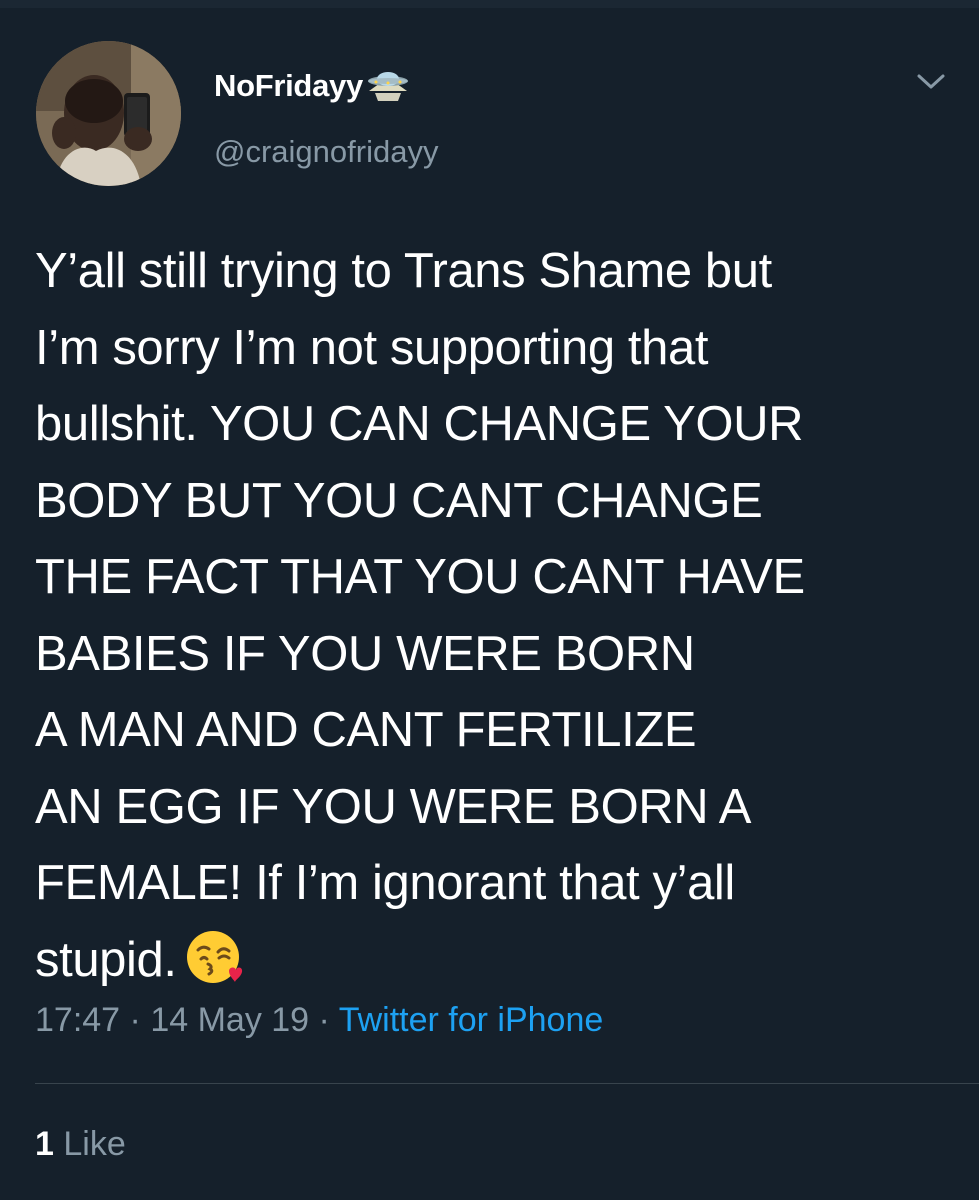  Describe the element at coordinates (106, 959) in the screenshot. I see `tweet-line-text: stupid.` at that location.